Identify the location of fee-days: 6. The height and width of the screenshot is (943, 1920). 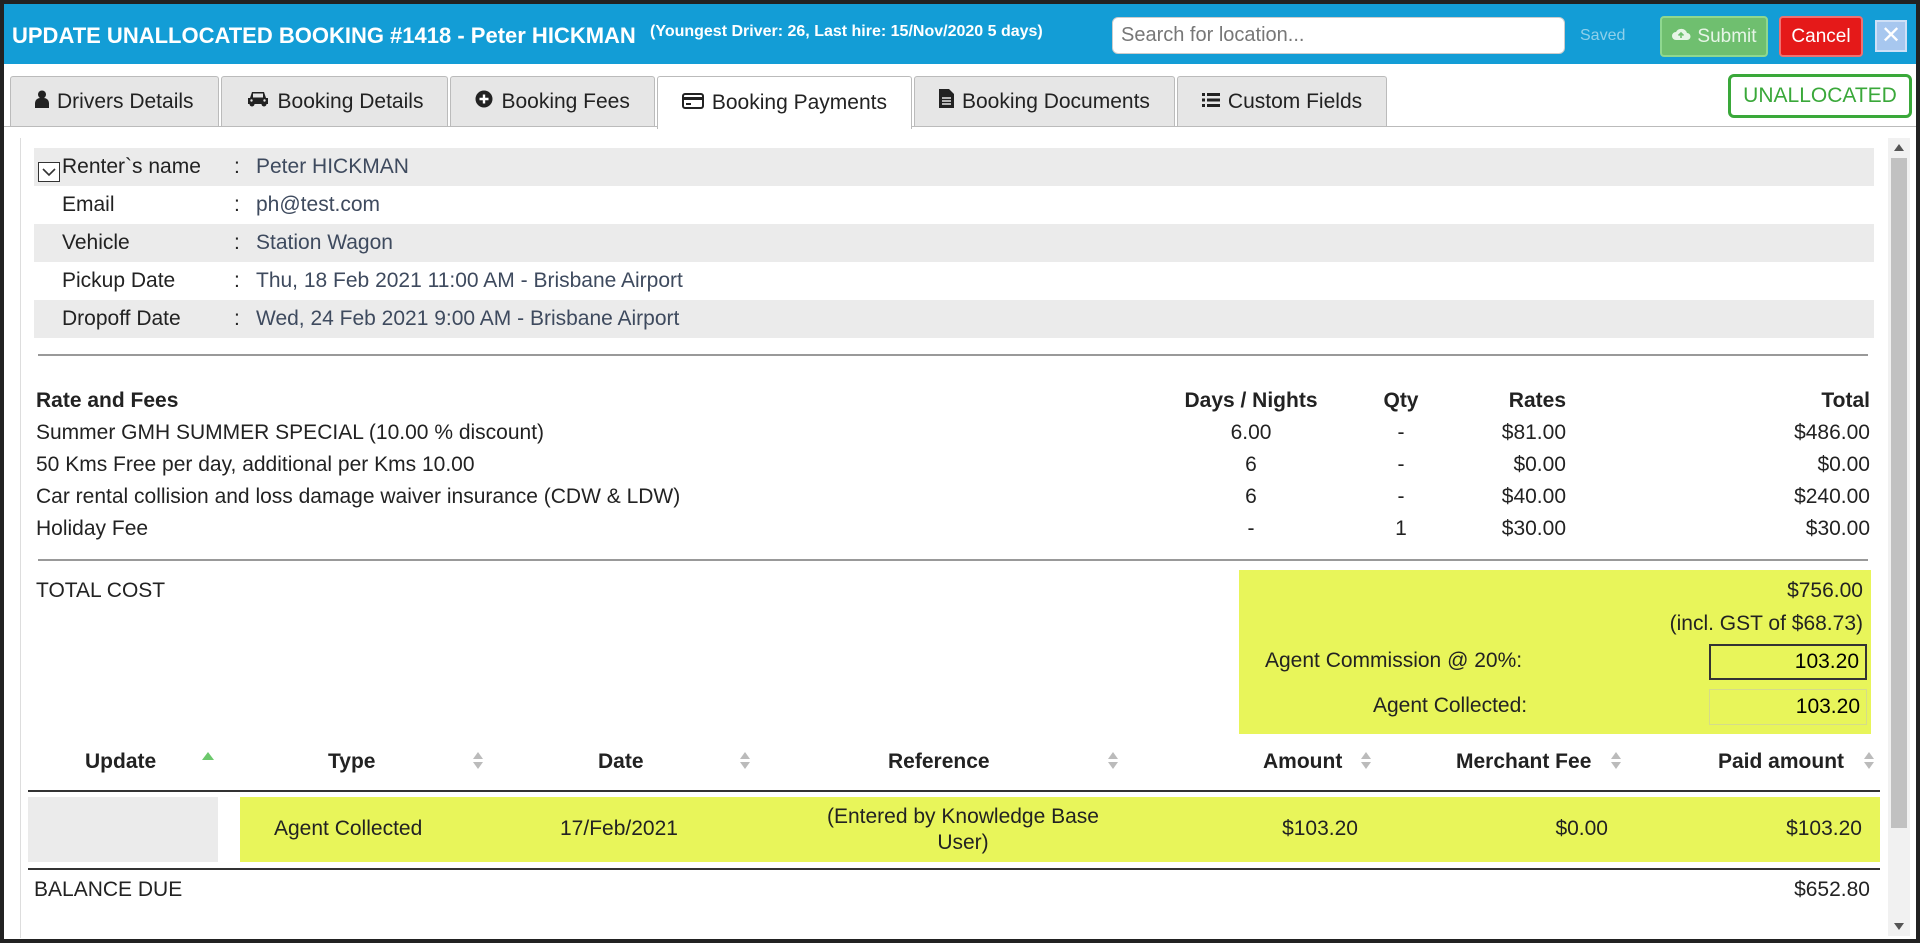
(1251, 464).